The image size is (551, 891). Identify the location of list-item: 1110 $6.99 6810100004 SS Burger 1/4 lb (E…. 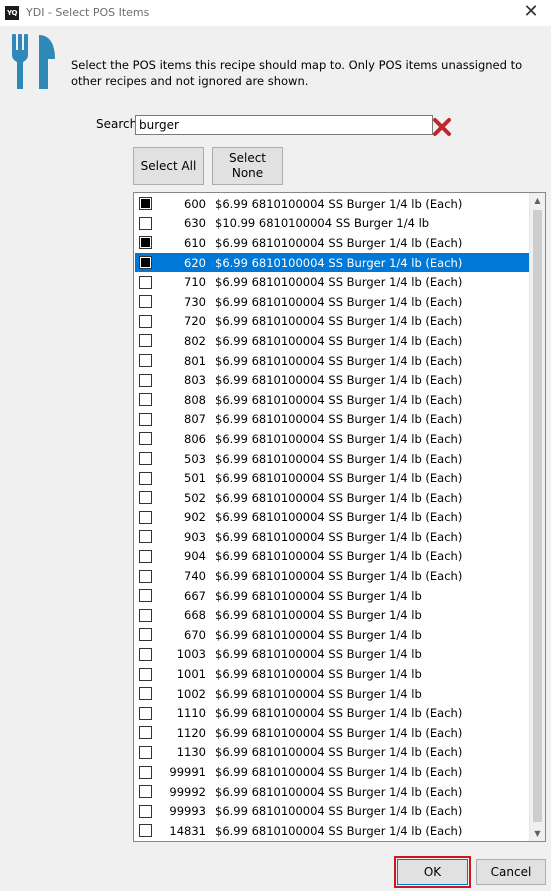
(332, 713).